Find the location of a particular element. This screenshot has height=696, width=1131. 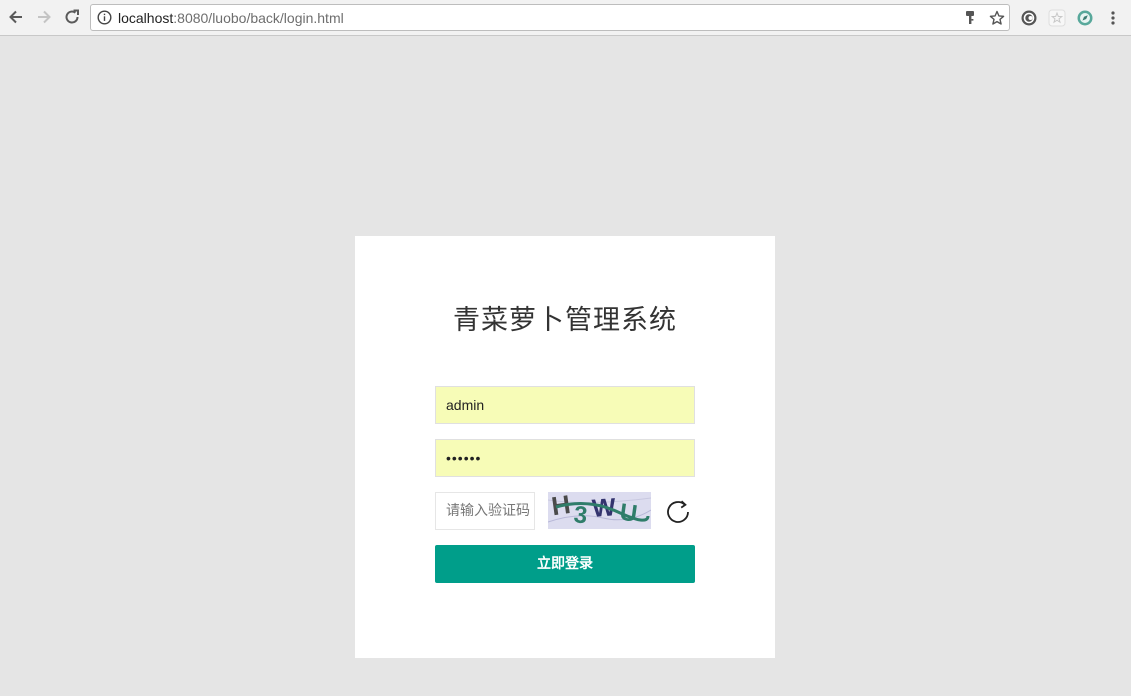

username-input: admin is located at coordinates (565, 405).